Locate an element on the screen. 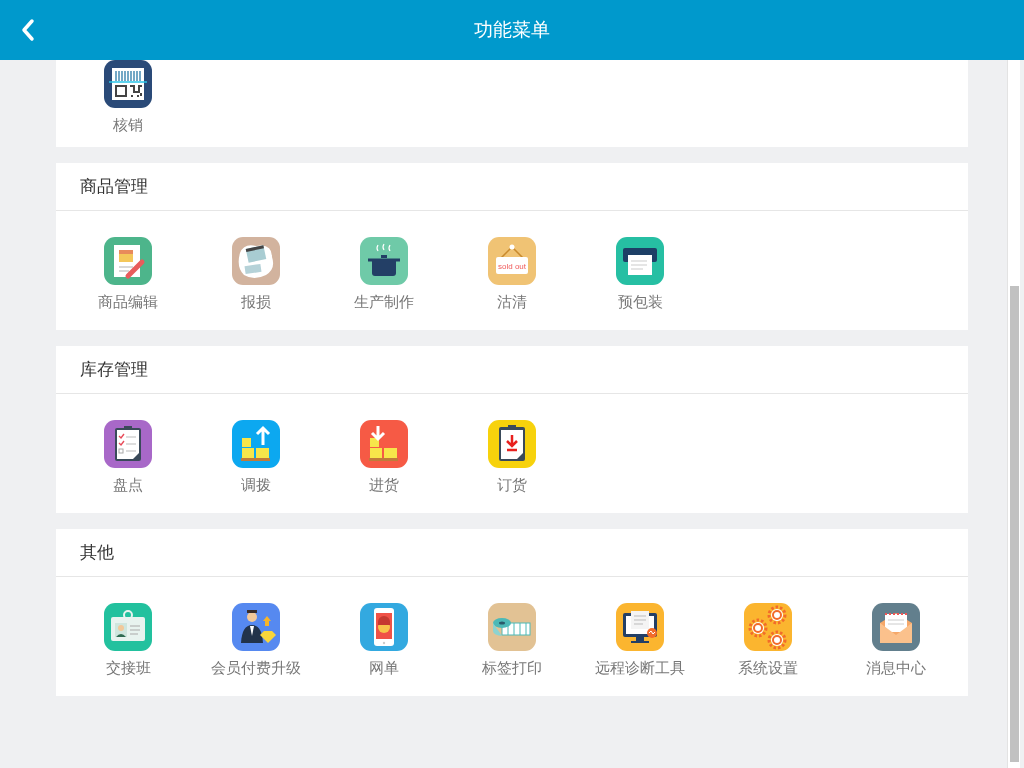 The width and height of the screenshot is (1024, 768). menu-item: 消息中心 is located at coordinates (896, 640).